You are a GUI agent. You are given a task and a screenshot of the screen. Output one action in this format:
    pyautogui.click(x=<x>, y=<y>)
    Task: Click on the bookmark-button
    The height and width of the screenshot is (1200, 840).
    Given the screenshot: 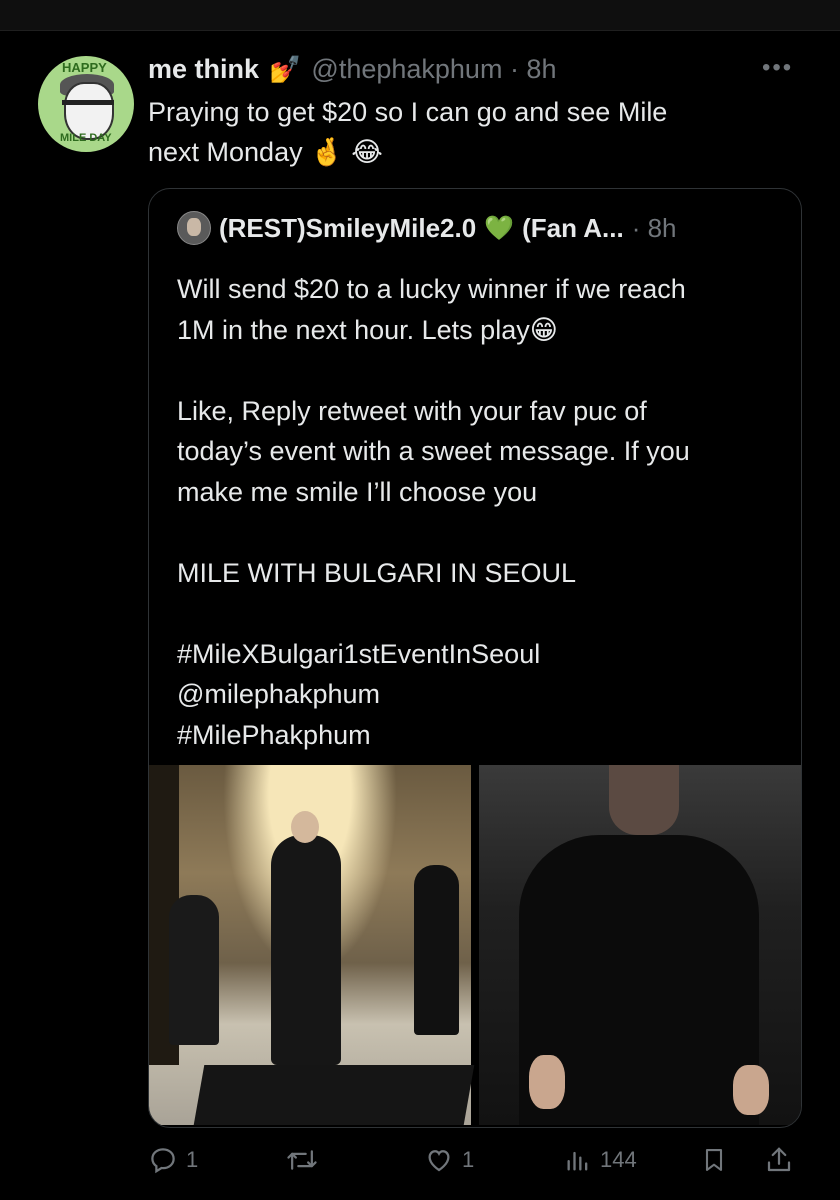 What is the action you would take?
    pyautogui.click(x=714, y=1160)
    